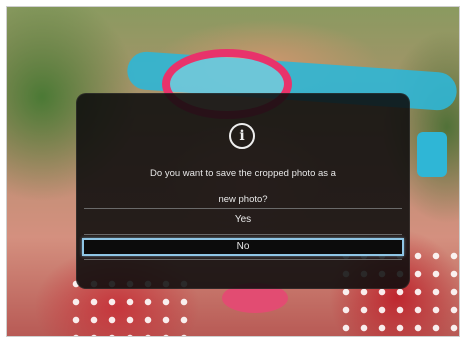 Image resolution: width=466 pixels, height=343 pixels. I want to click on no-button: No, so click(243, 247).